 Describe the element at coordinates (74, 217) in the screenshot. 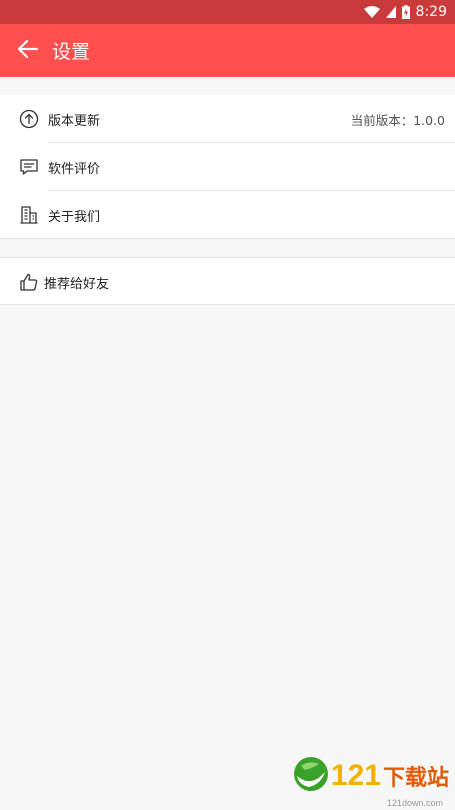

I see `settings-item-label: 关于我们` at that location.